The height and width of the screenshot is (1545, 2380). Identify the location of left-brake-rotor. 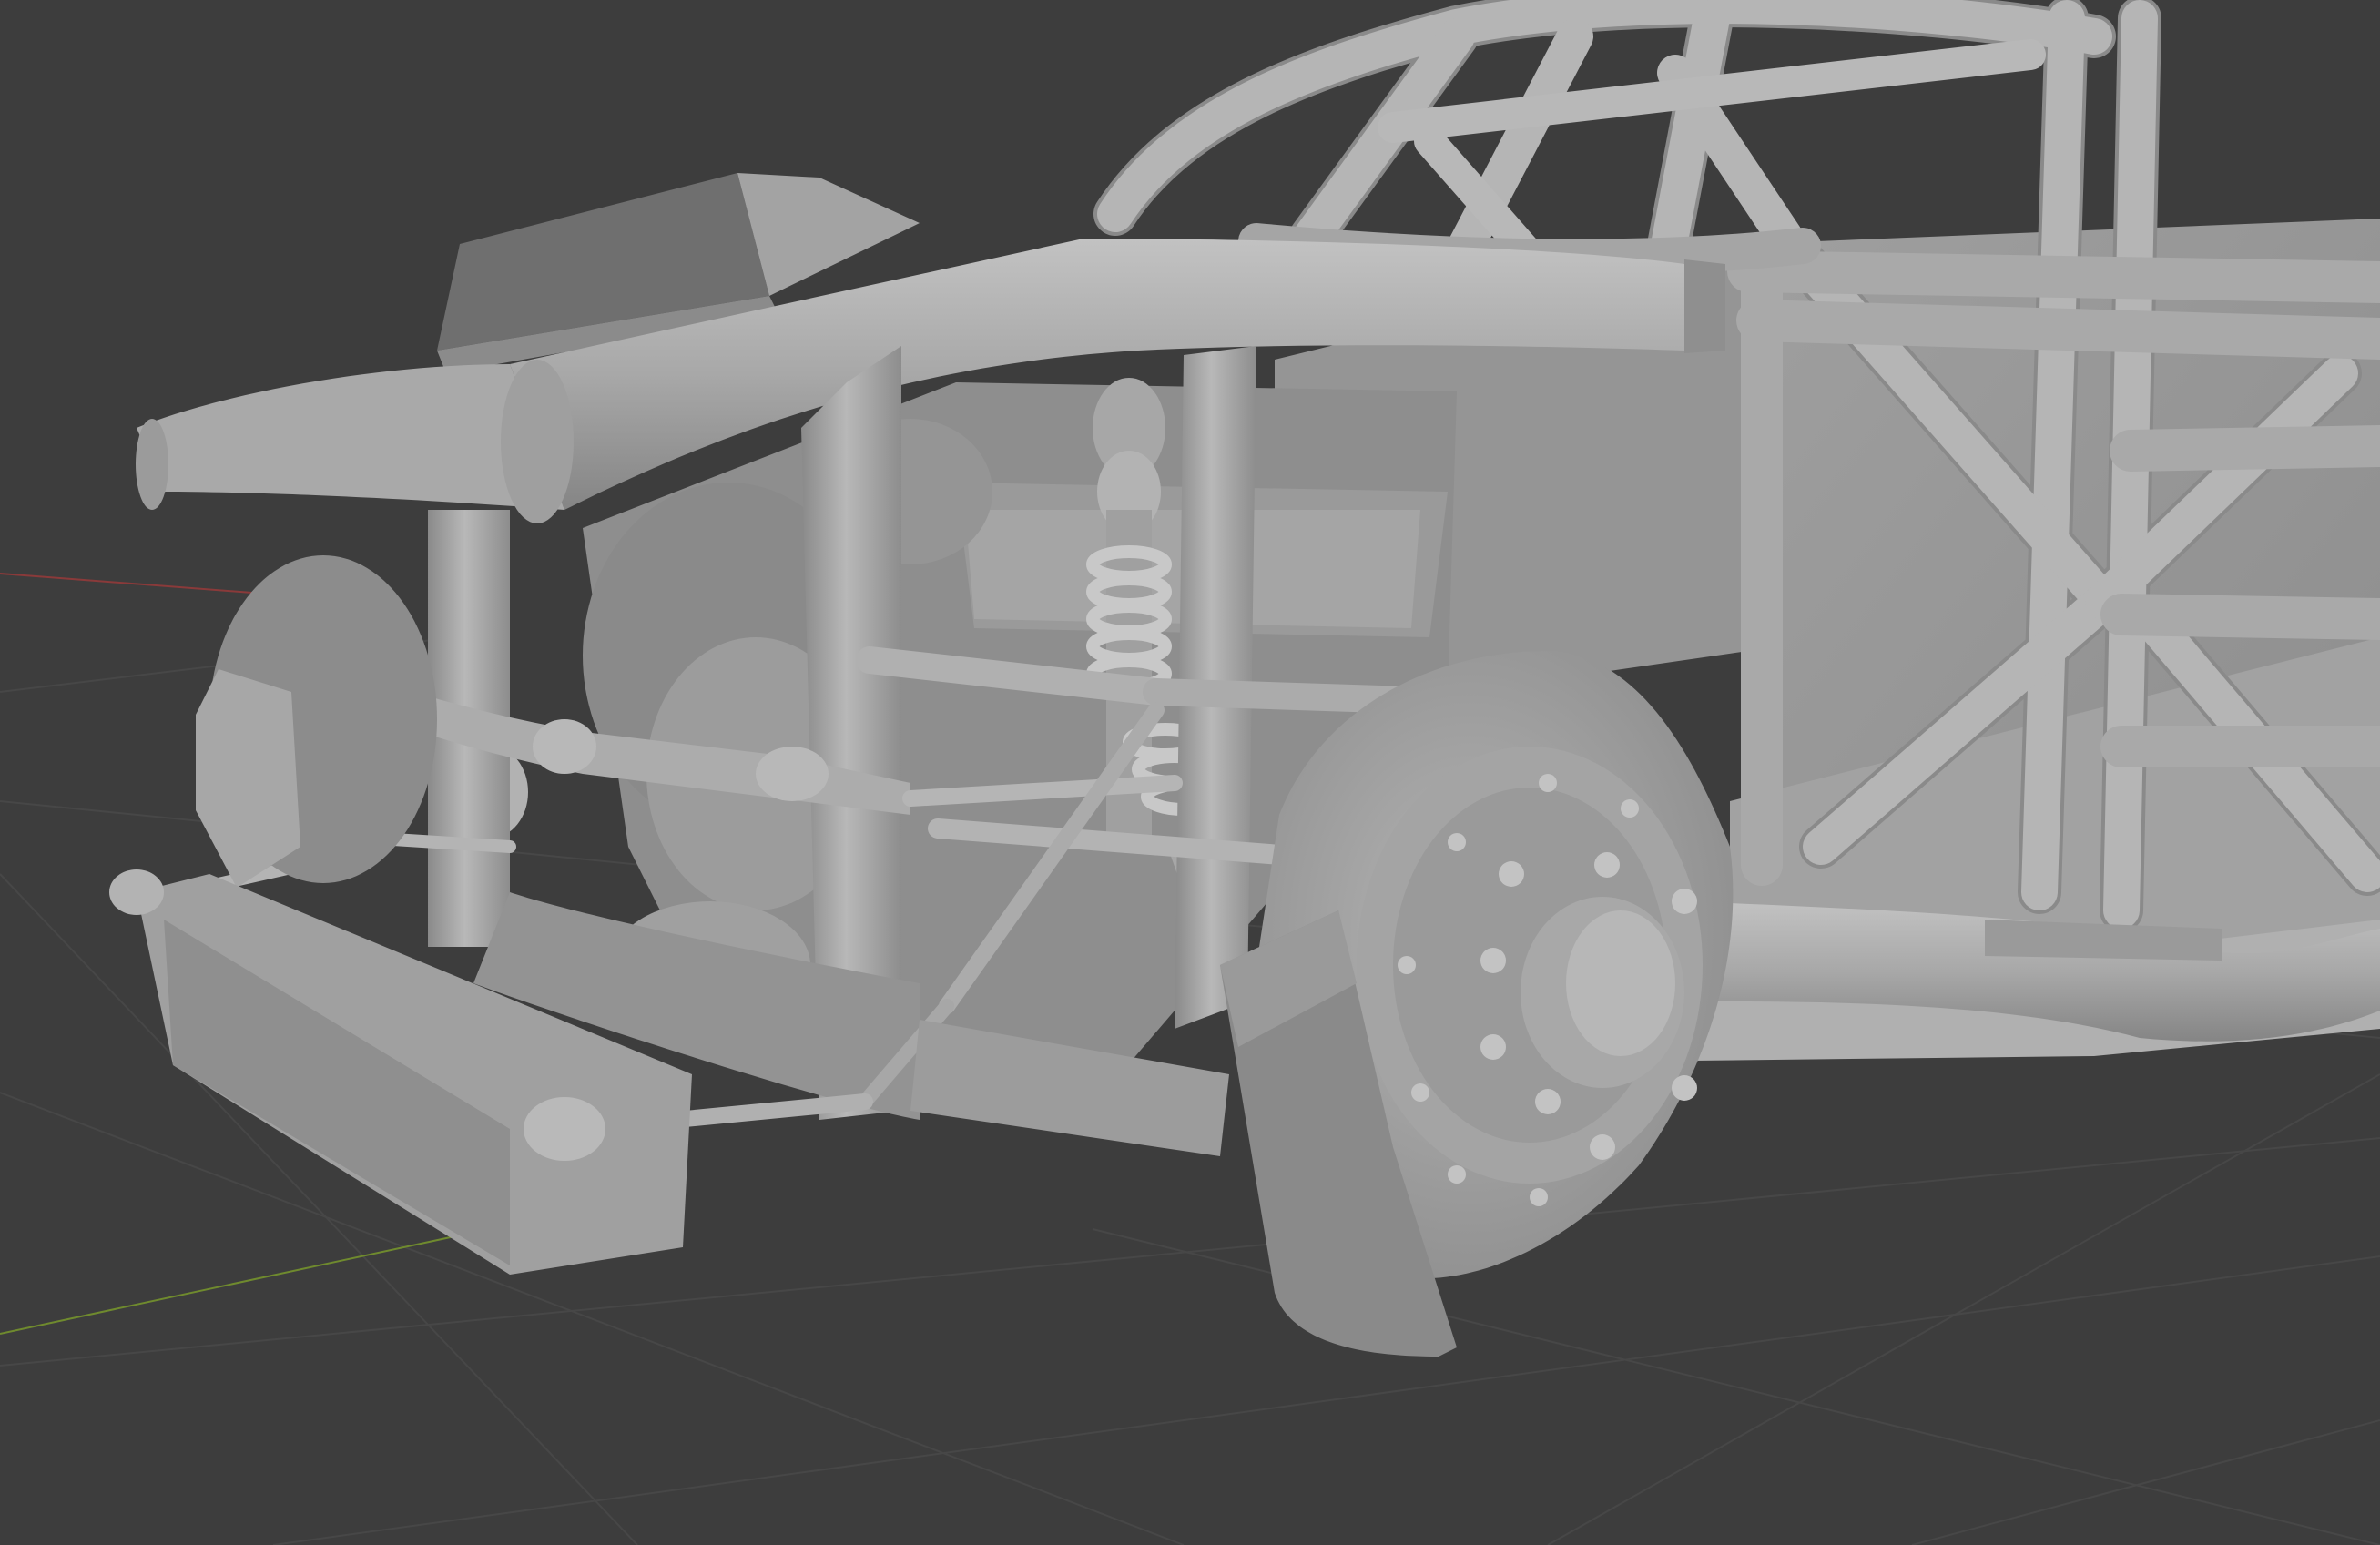
(316, 721).